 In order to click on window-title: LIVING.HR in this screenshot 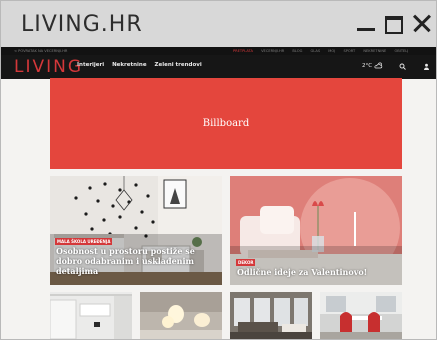, I will do `click(82, 24)`.